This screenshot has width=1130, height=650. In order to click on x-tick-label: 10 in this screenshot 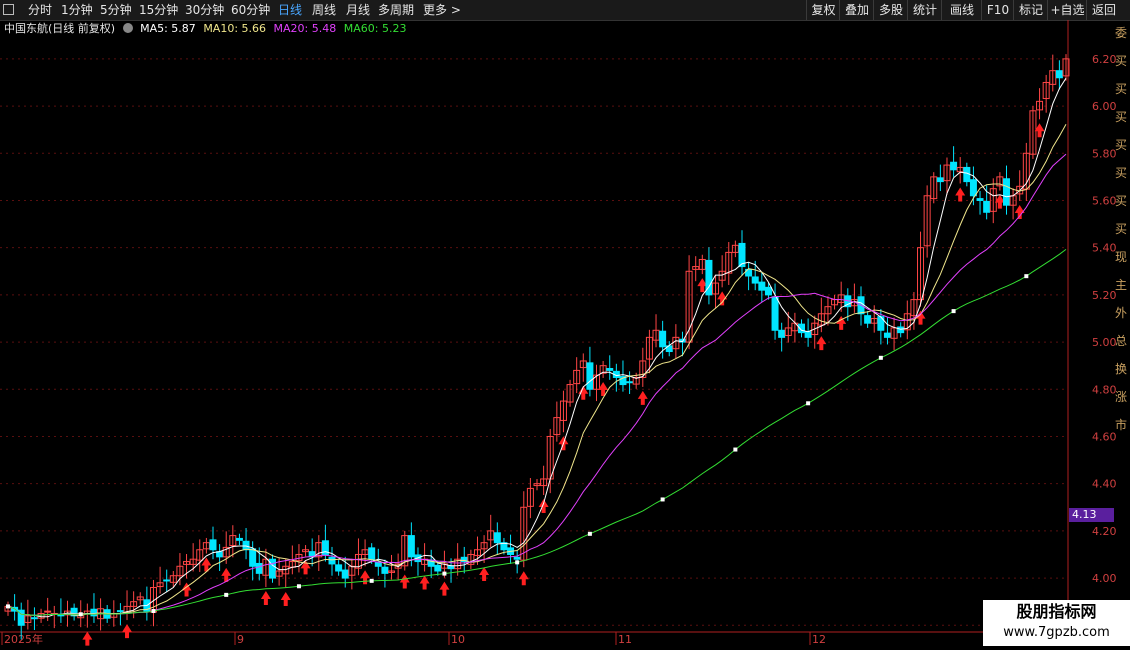, I will do `click(458, 639)`.